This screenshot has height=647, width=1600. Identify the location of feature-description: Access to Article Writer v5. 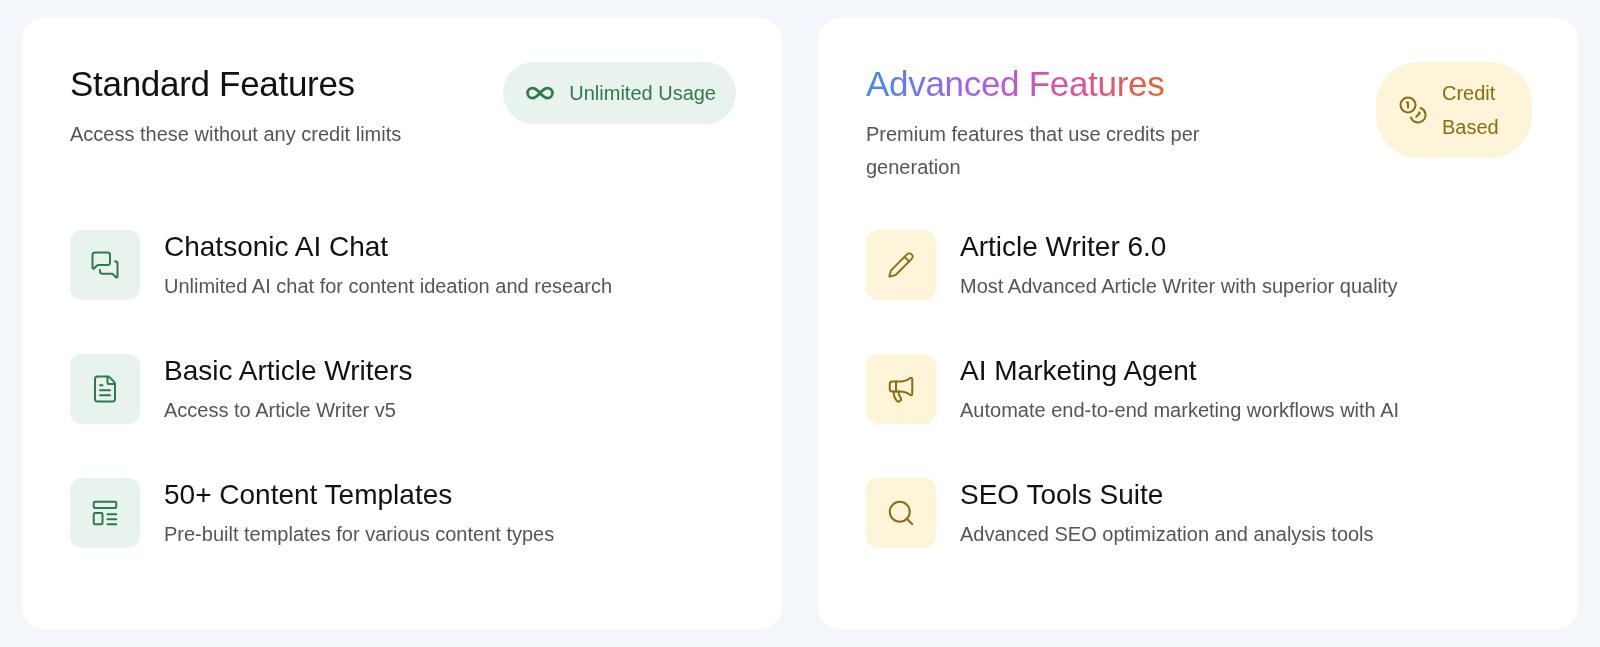
(280, 410).